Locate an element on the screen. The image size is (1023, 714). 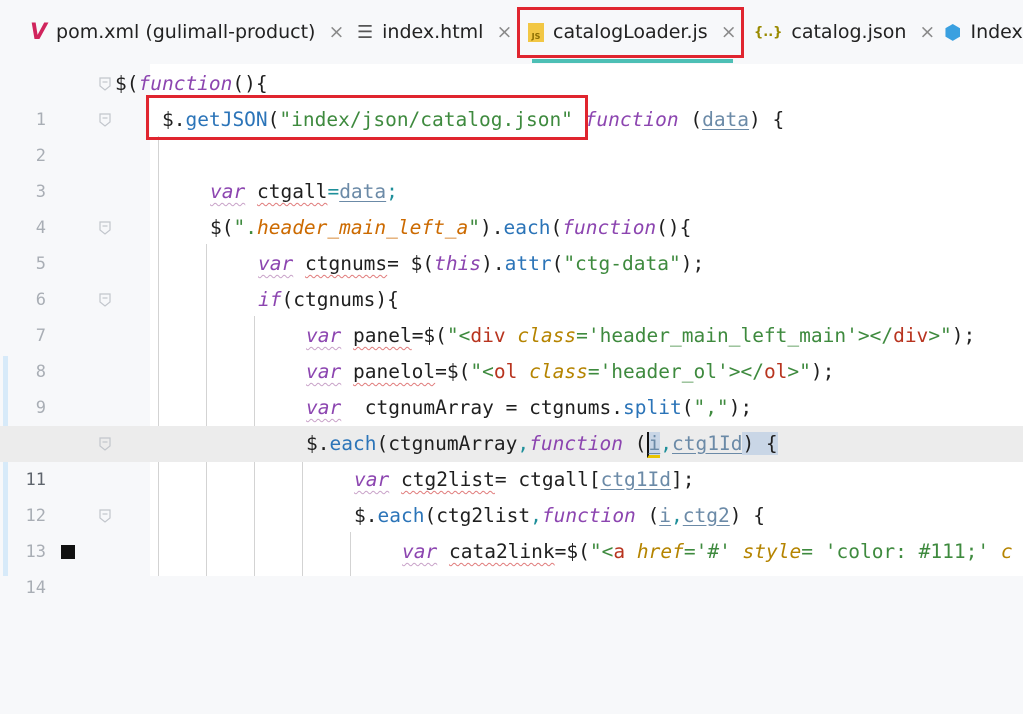
tab-label: catalogLoader.js is located at coordinates (630, 32).